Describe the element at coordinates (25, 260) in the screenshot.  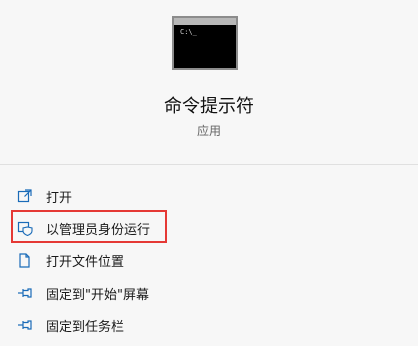
I see `file-location-icon` at that location.